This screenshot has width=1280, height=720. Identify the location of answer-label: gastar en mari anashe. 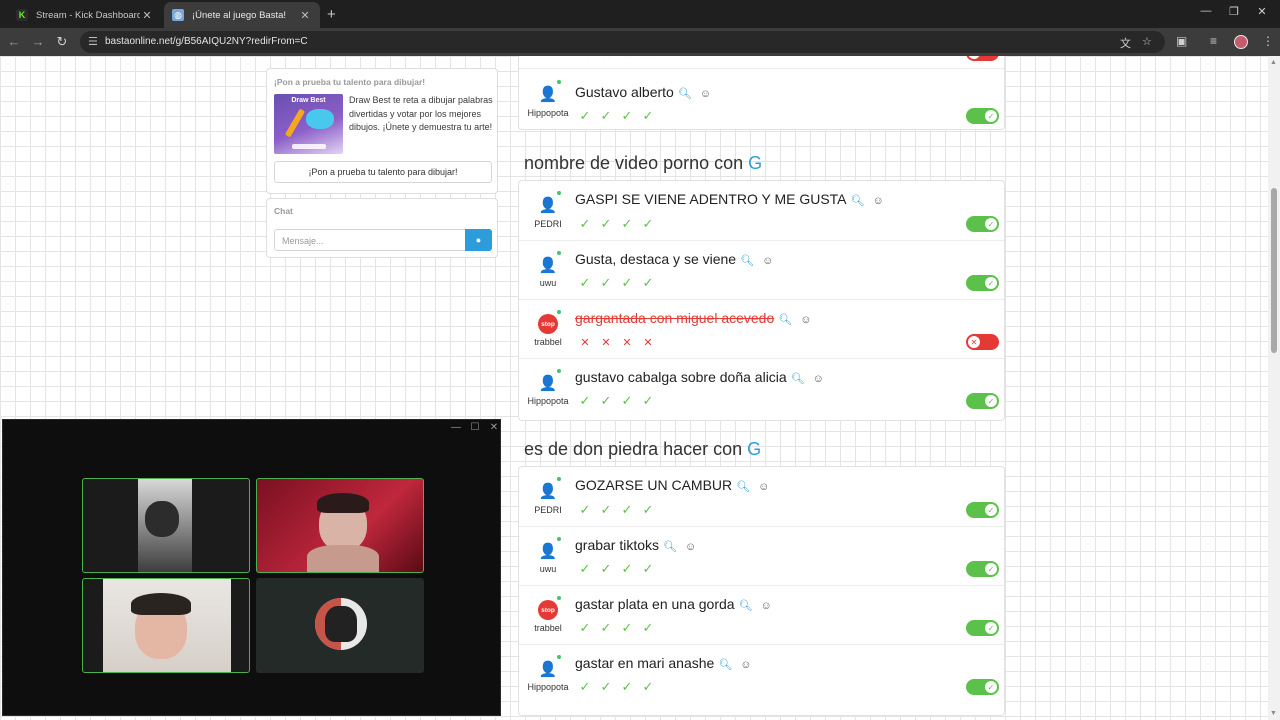
(645, 663).